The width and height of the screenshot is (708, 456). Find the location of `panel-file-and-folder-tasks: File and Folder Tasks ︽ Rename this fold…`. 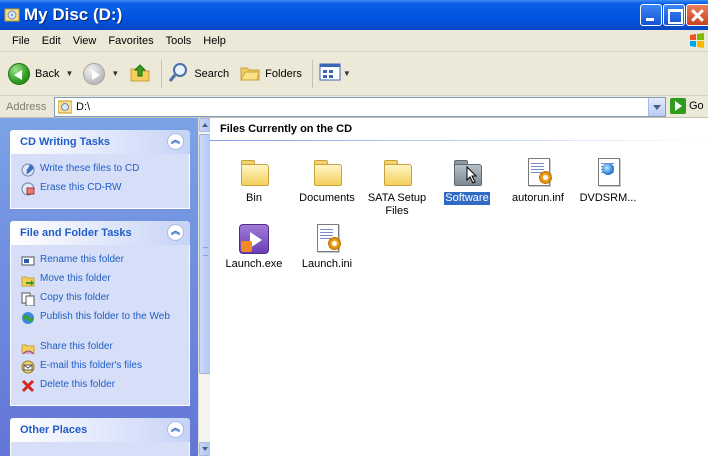

panel-file-and-folder-tasks: File and Folder Tasks ︽ Rename this fold… is located at coordinates (100, 313).